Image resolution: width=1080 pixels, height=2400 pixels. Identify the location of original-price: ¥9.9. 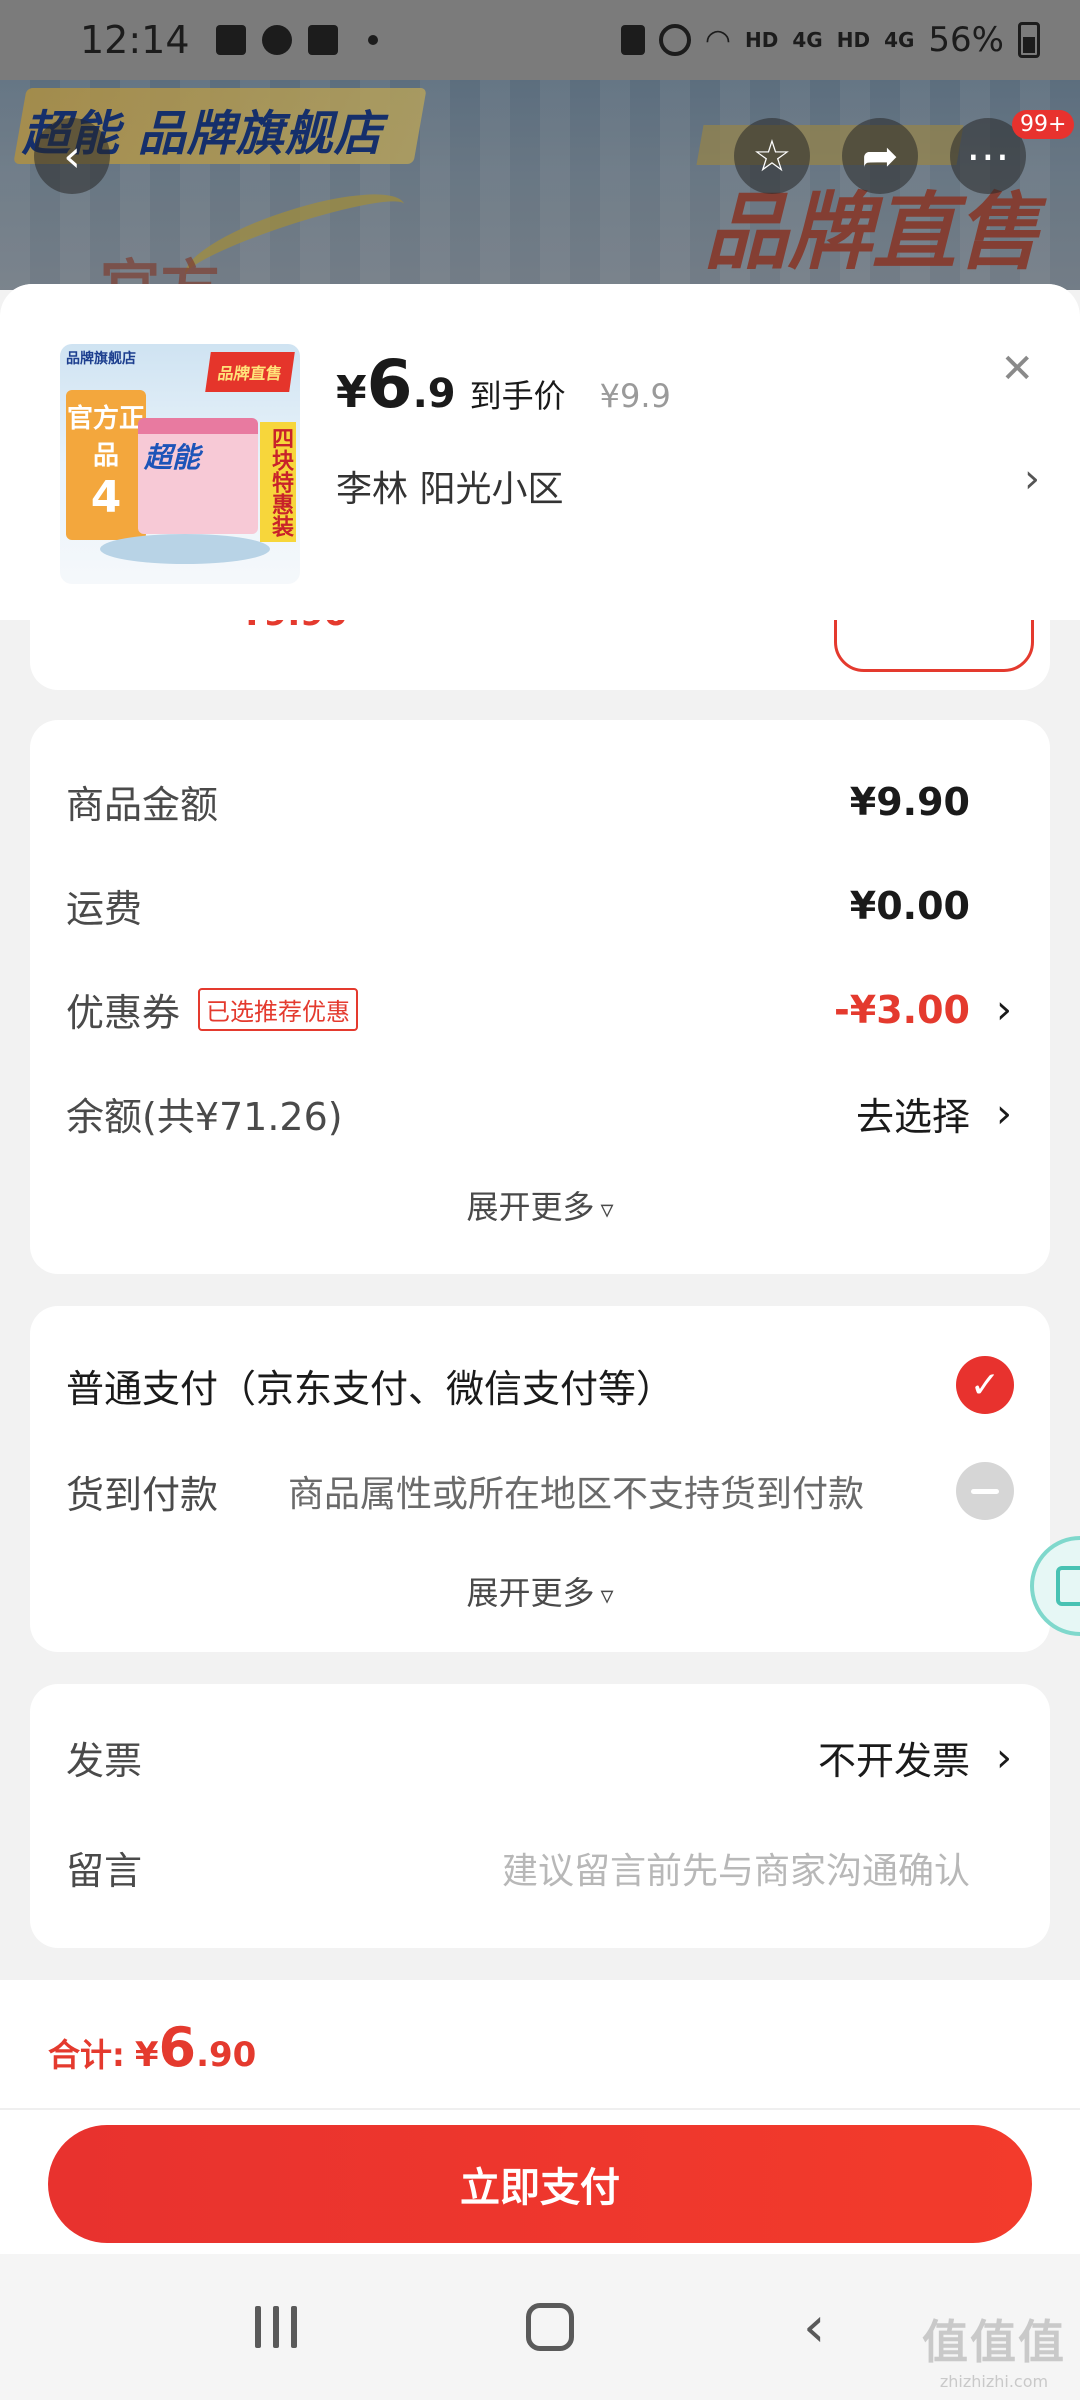
(635, 396).